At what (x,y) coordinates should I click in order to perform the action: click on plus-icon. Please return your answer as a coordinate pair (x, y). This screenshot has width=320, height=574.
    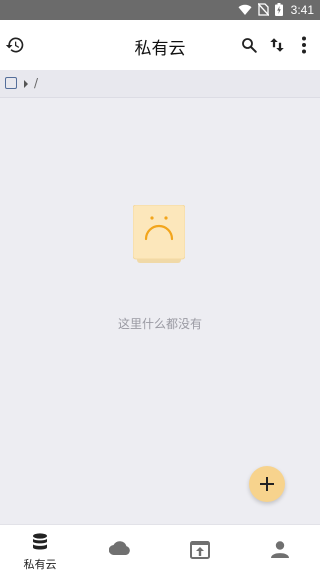
    Looking at the image, I should click on (267, 484).